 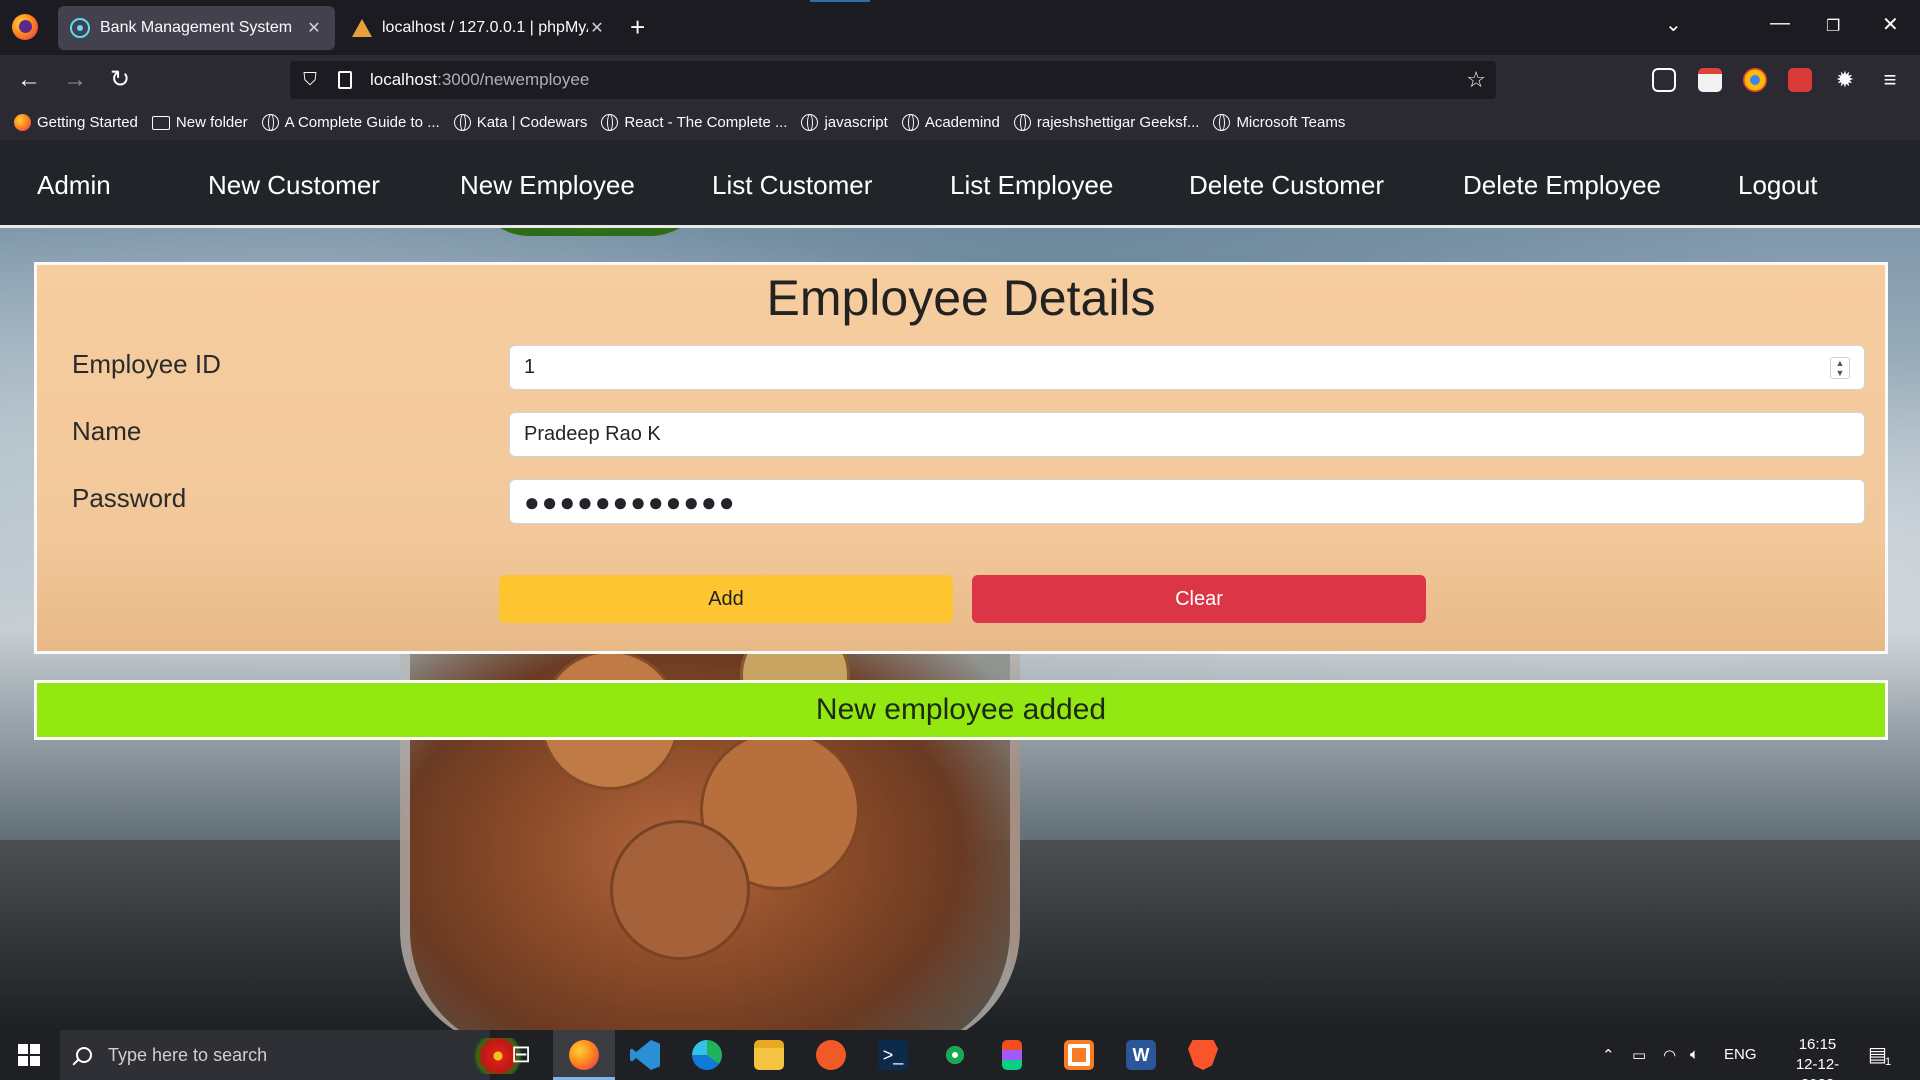 I want to click on address-bar: ⛉ localhost:3000/newemployee ☆, so click(x=893, y=80).